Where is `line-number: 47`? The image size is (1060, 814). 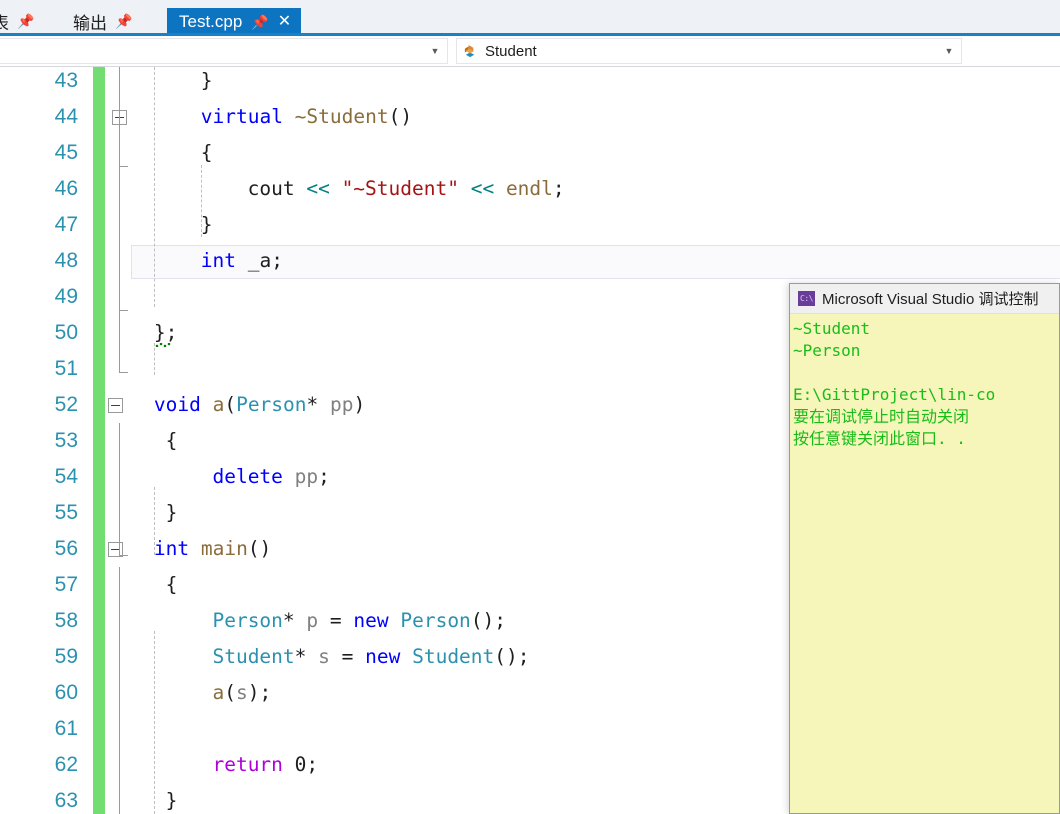 line-number: 47 is located at coordinates (66, 224).